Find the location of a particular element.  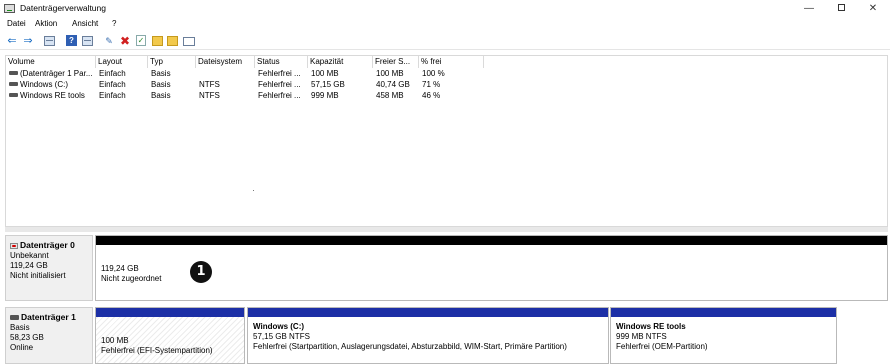

cell-freier-speicher: 40,74 GB is located at coordinates (393, 84).